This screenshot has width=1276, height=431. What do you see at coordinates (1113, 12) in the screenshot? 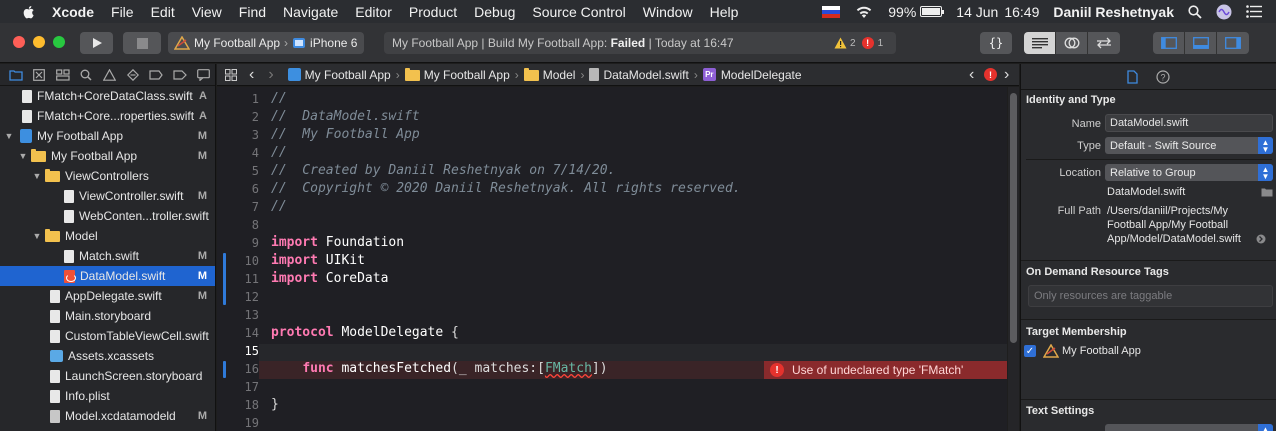
I see `menubar-user: Daniil Reshetnyak` at bounding box center [1113, 12].